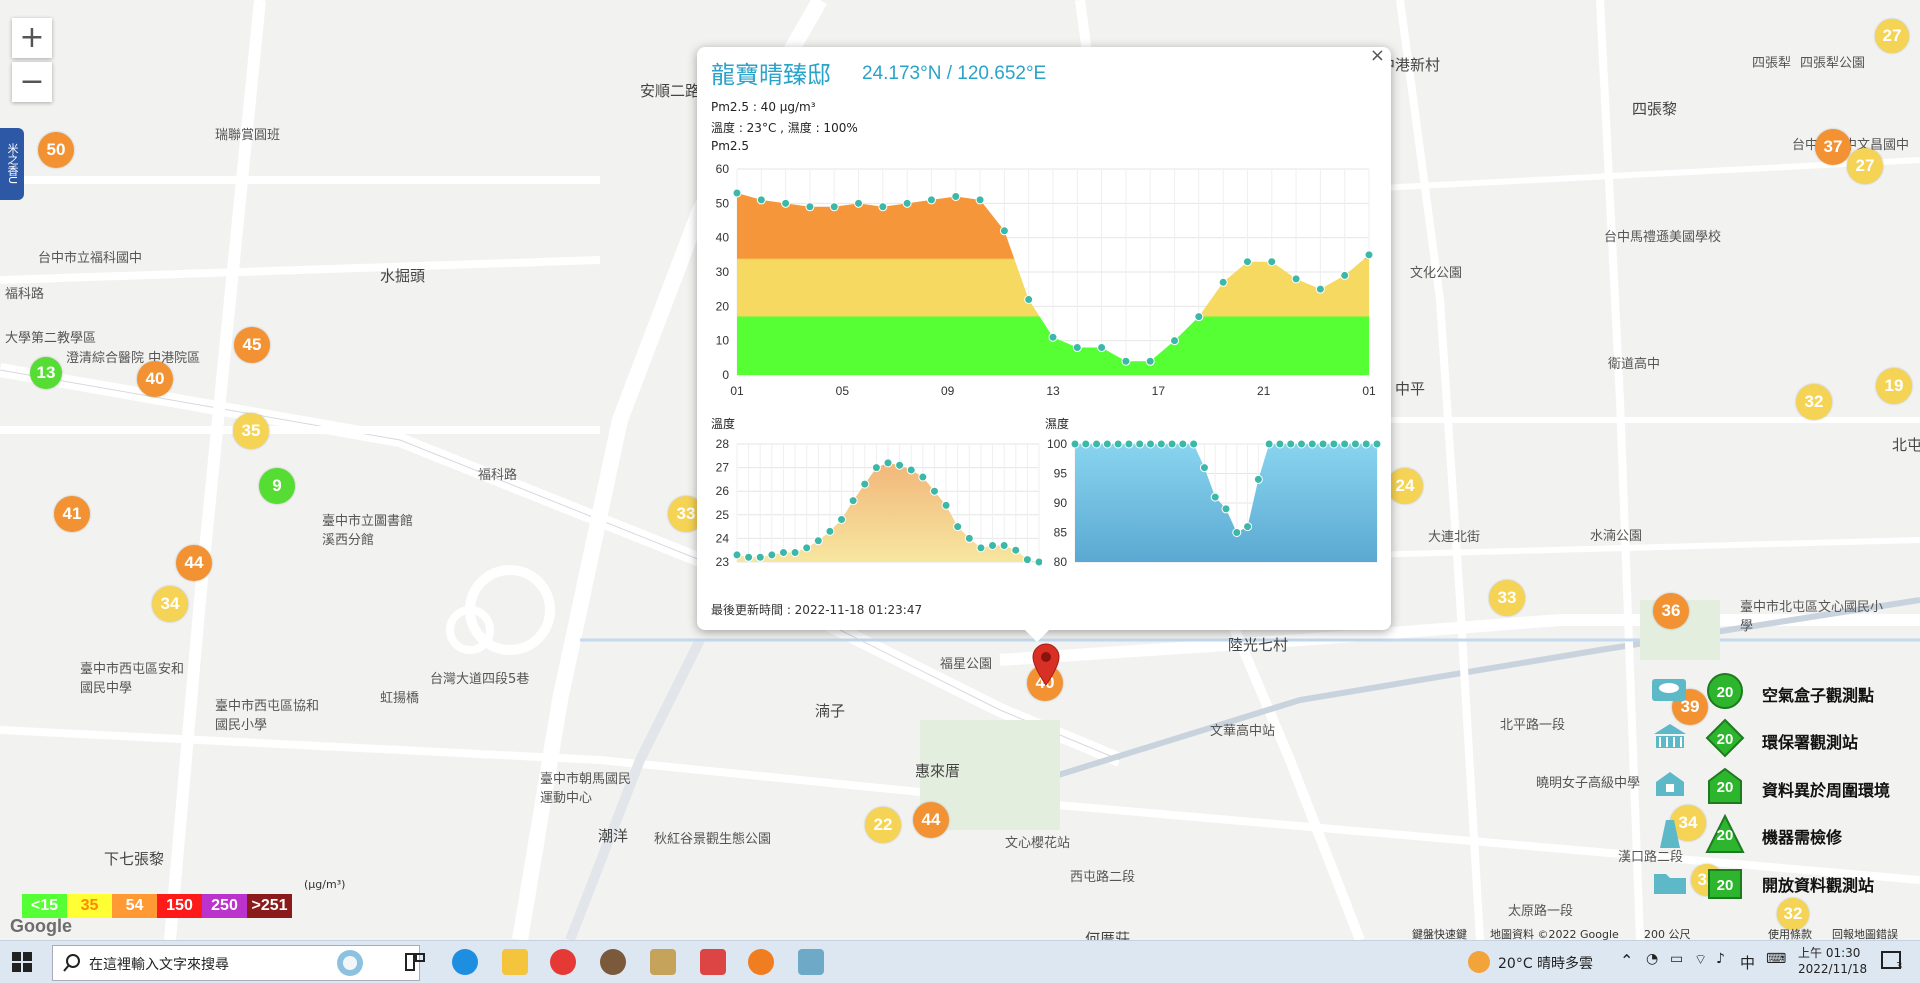  Describe the element at coordinates (12, 164) in the screenshot. I see `side-tab: 米之香U` at that location.